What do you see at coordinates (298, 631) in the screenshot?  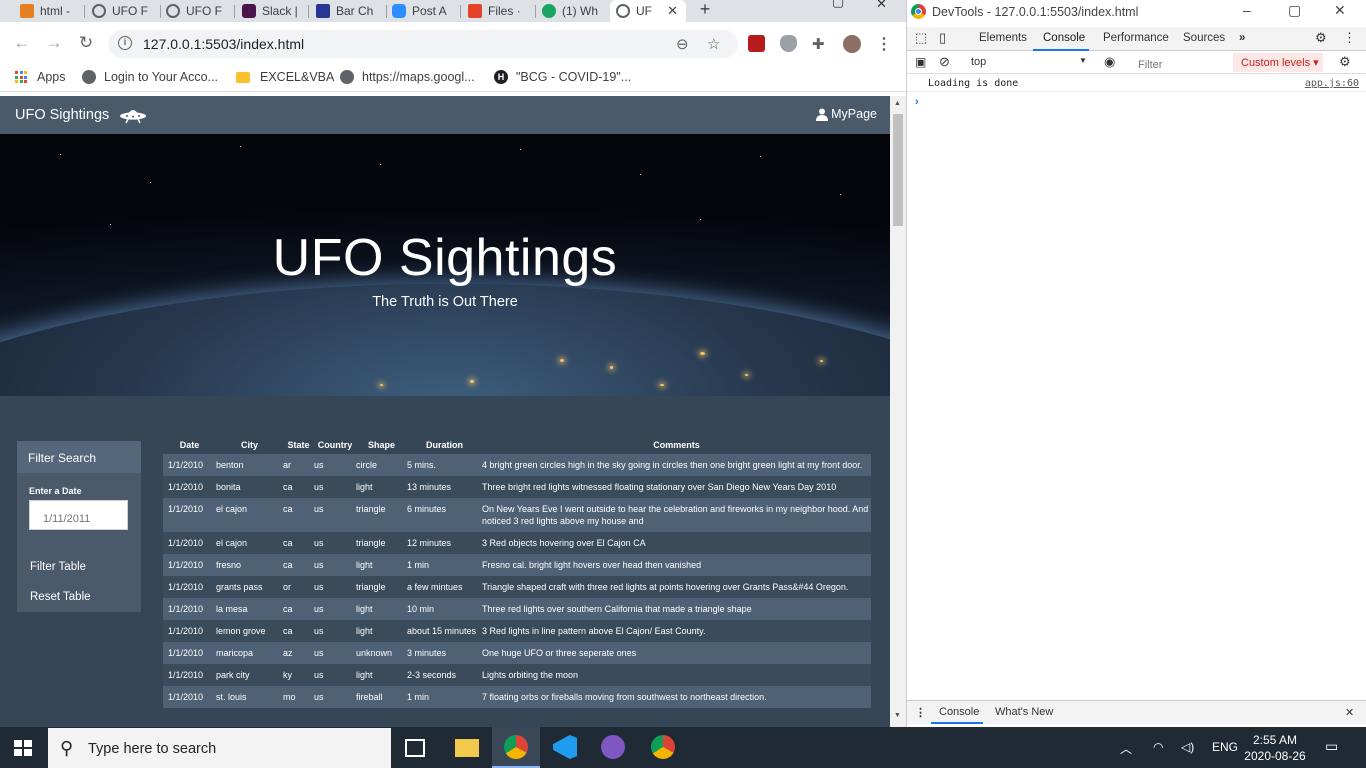 I see `cell-state: ca` at bounding box center [298, 631].